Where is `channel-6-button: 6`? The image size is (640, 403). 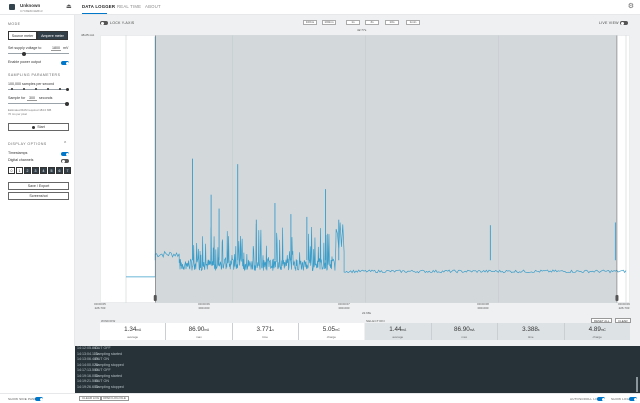 channel-6-button: 6 is located at coordinates (59, 170).